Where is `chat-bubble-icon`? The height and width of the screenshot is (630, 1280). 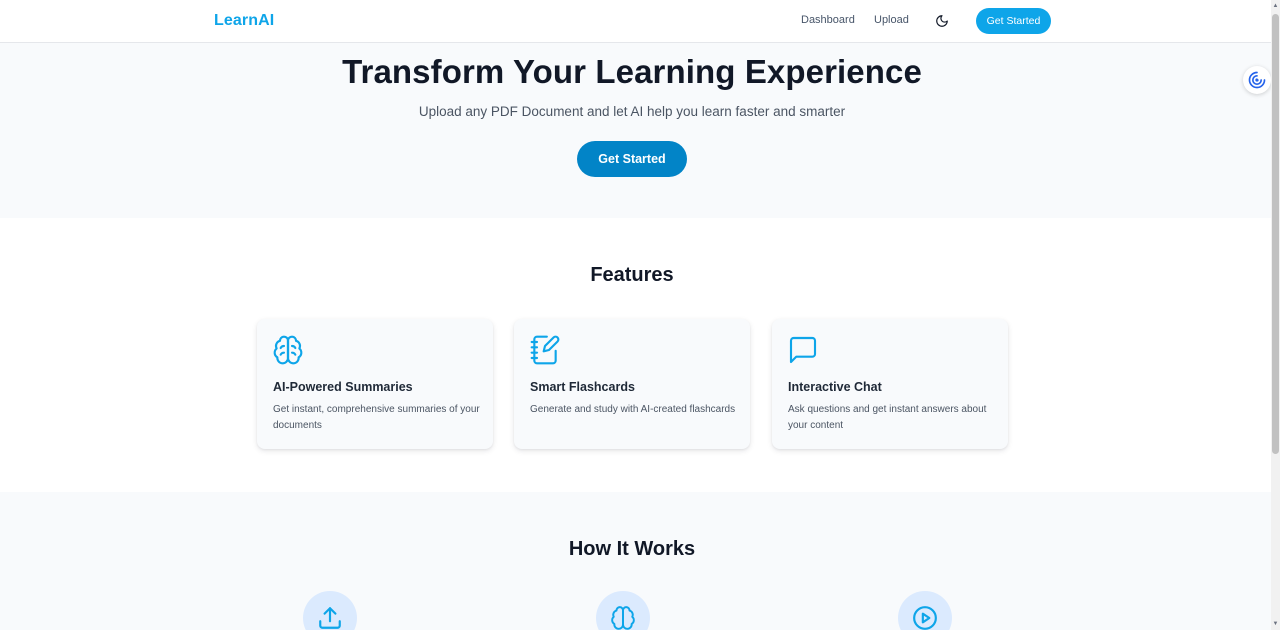
chat-bubble-icon is located at coordinates (803, 350).